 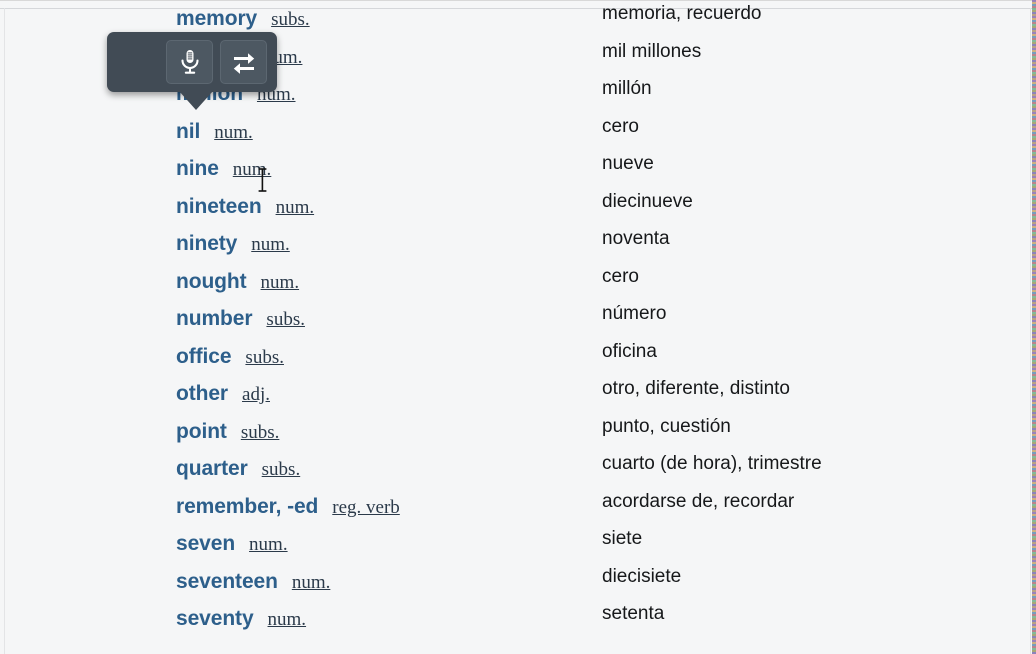 What do you see at coordinates (219, 207) in the screenshot?
I see `headword: nineteen` at bounding box center [219, 207].